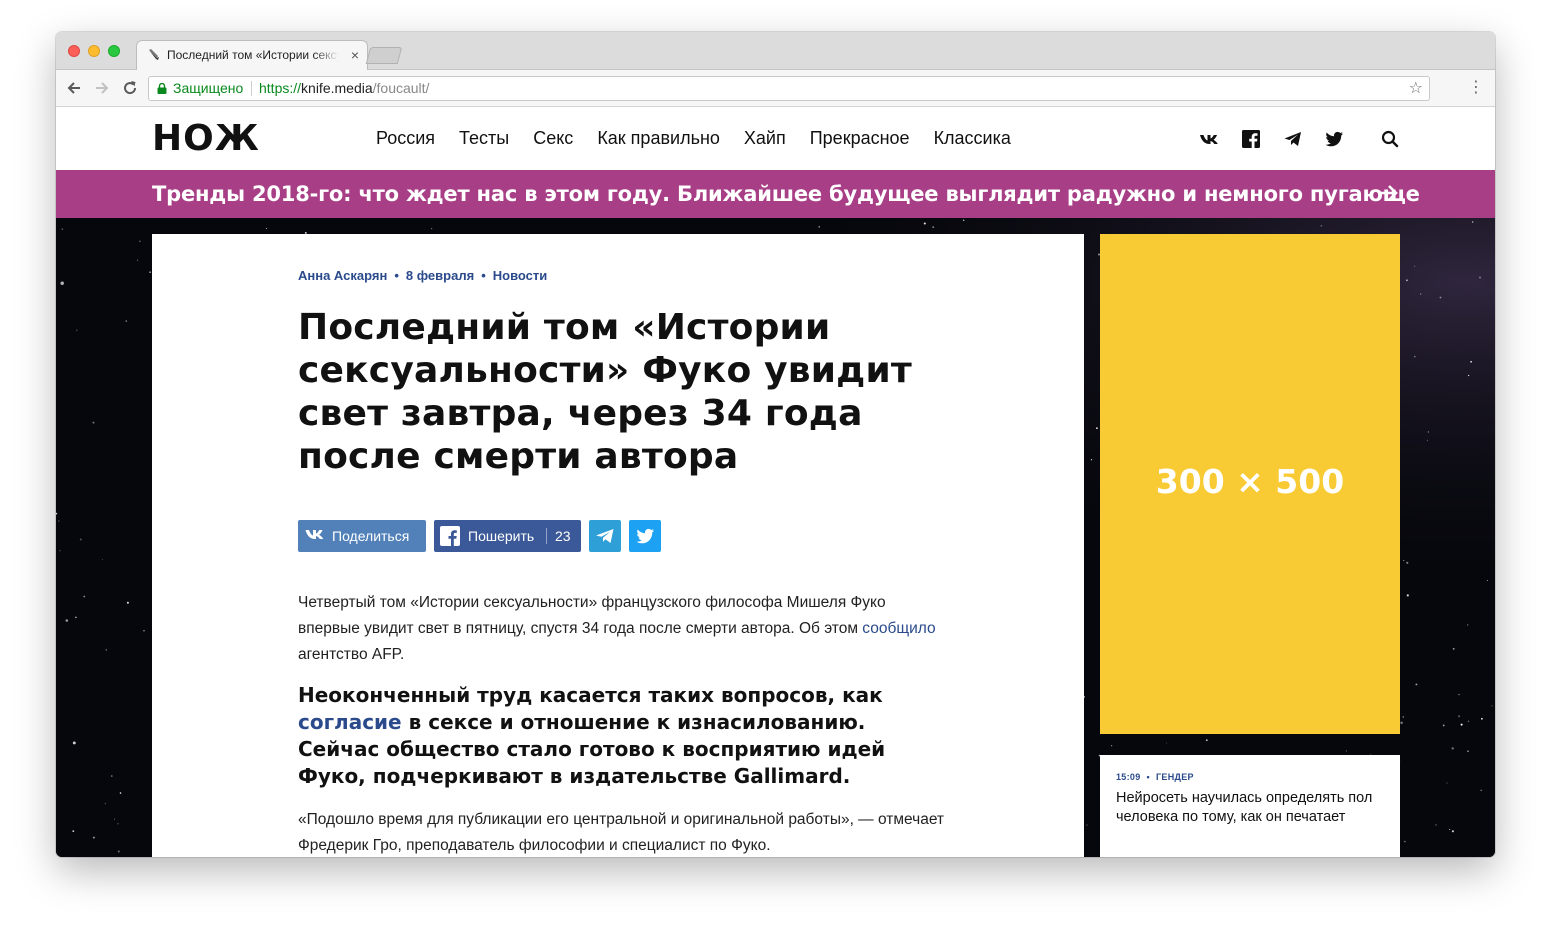 The width and height of the screenshot is (1551, 937). I want to click on ad-size-label: 300 × 500, so click(1250, 481).